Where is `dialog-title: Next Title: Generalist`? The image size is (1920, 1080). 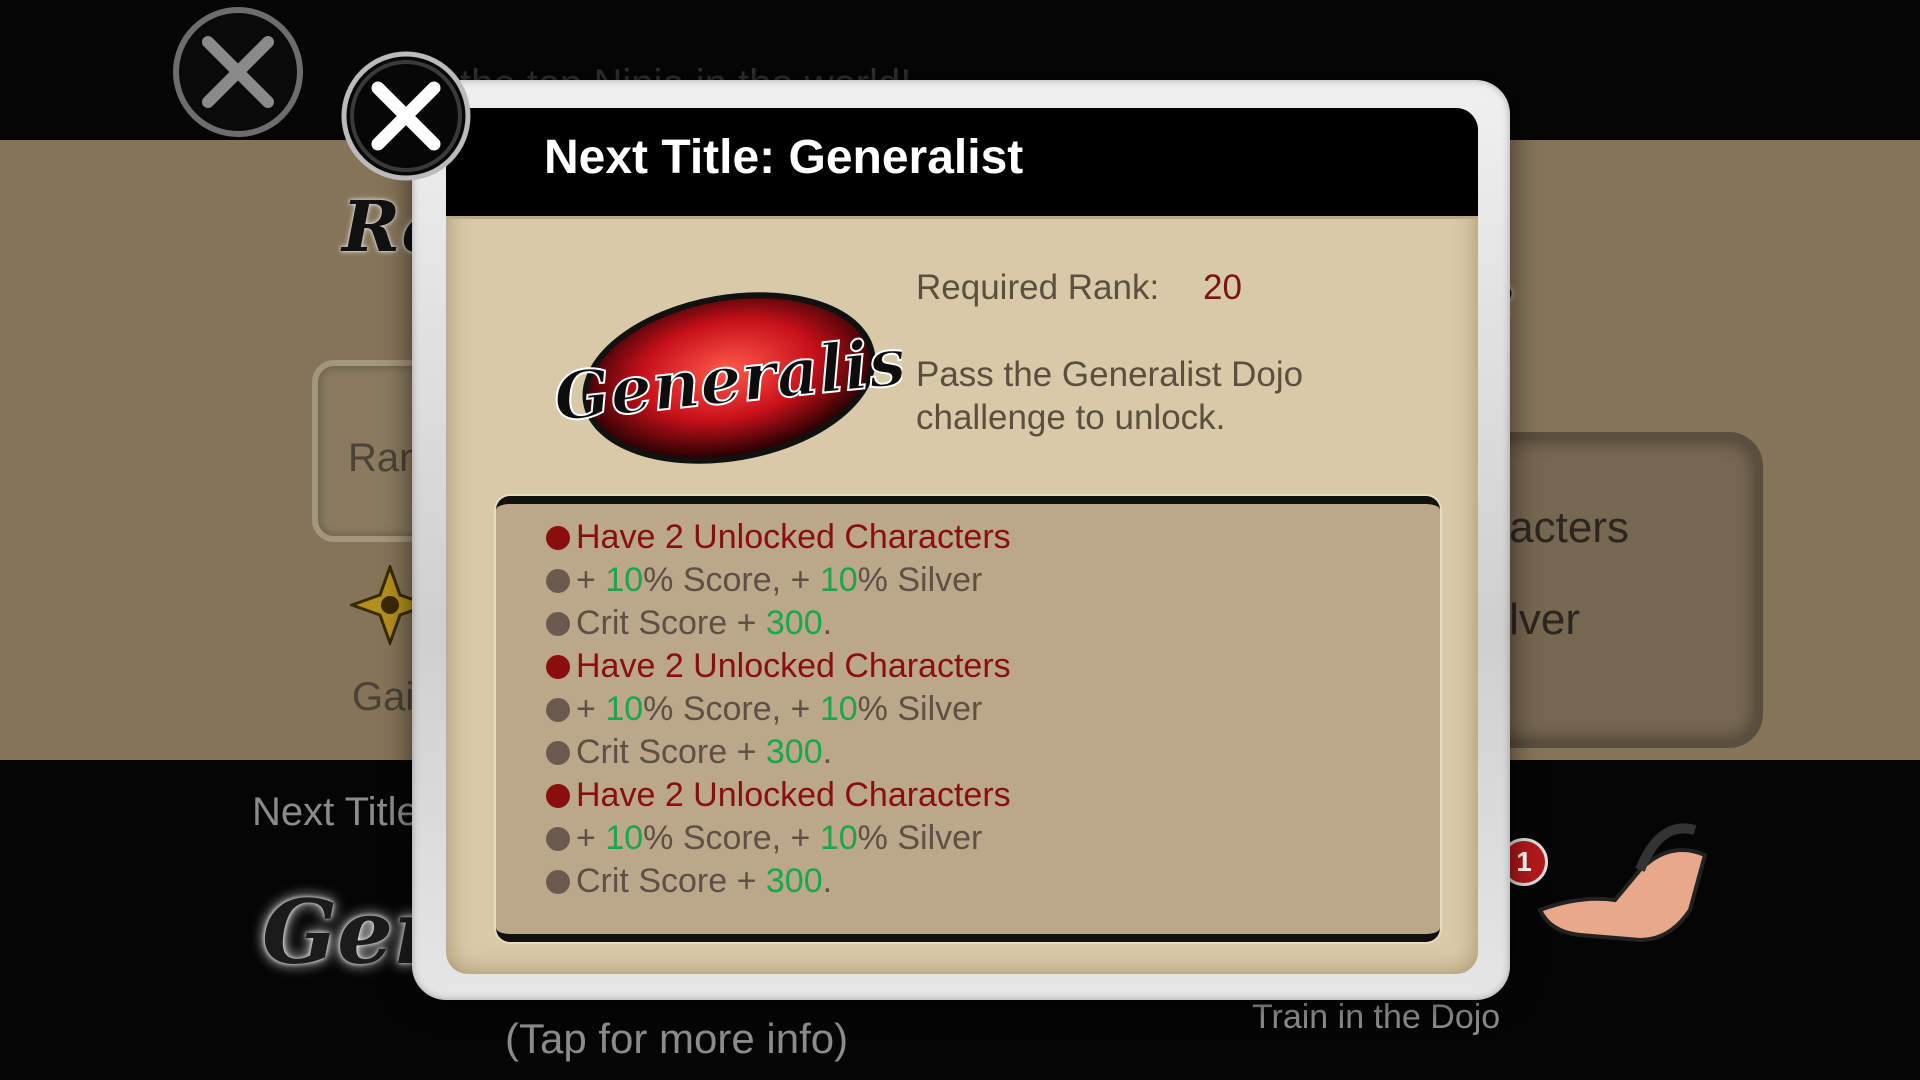
dialog-title: Next Title: Generalist is located at coordinates (784, 157).